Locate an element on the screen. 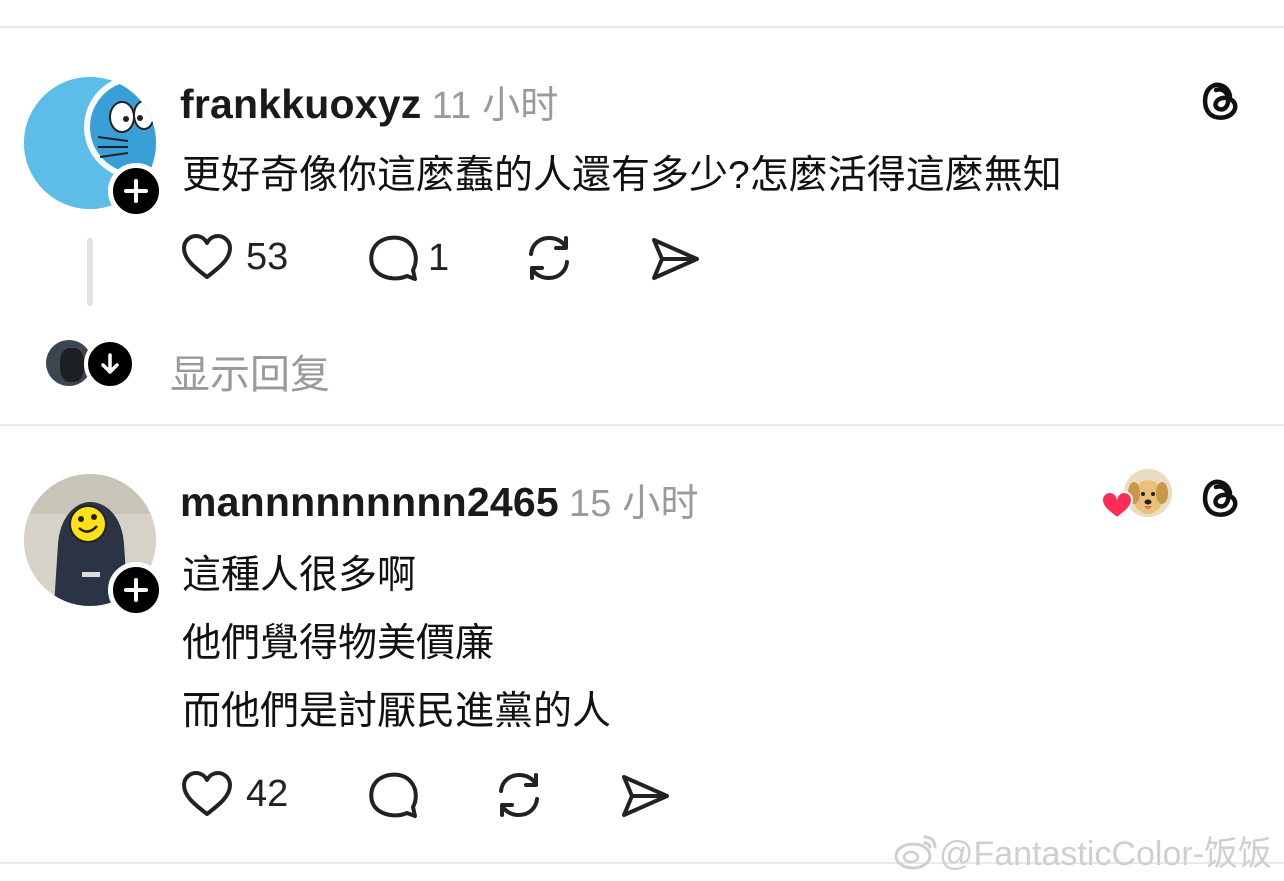  like-button: 53 is located at coordinates (234, 257).